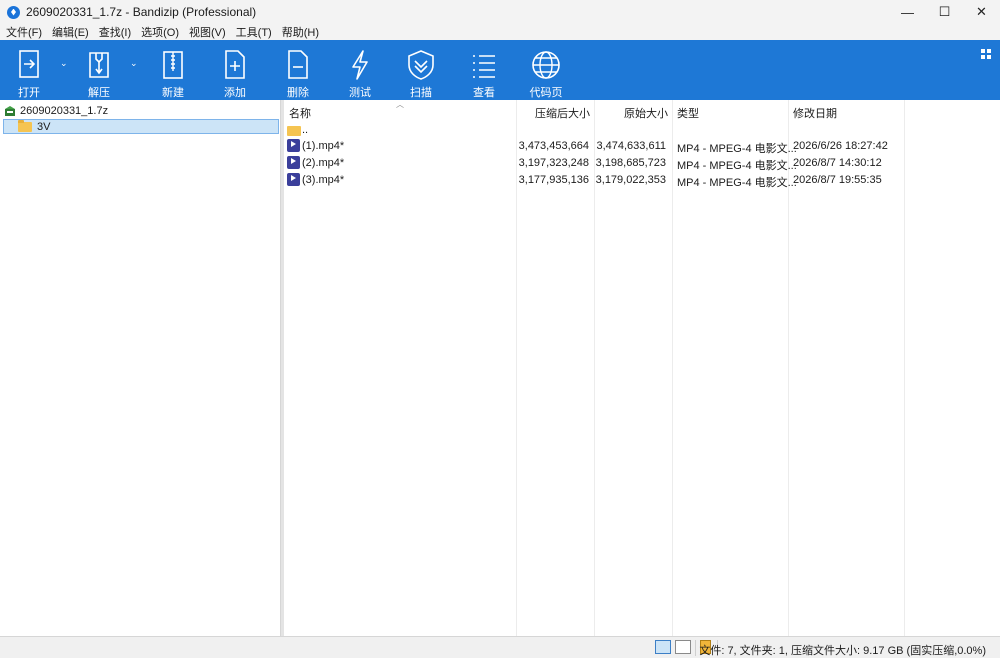  Describe the element at coordinates (360, 64) in the screenshot. I see `lightning-icon` at that location.